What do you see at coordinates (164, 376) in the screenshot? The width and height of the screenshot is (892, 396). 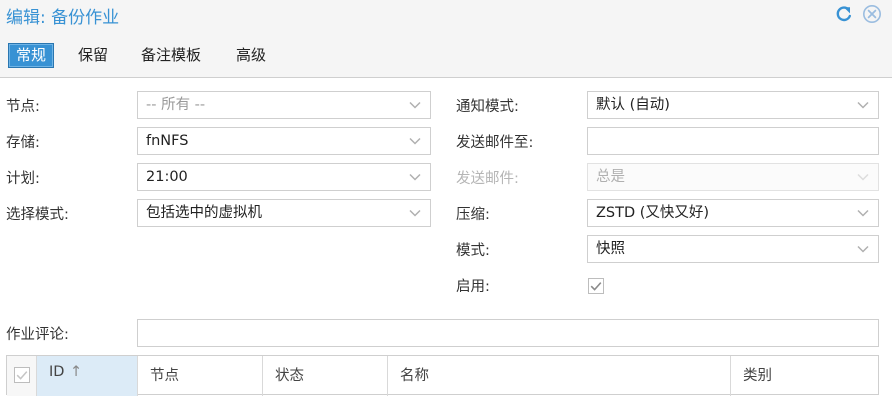 I see `column-header-node-label: 节点` at bounding box center [164, 376].